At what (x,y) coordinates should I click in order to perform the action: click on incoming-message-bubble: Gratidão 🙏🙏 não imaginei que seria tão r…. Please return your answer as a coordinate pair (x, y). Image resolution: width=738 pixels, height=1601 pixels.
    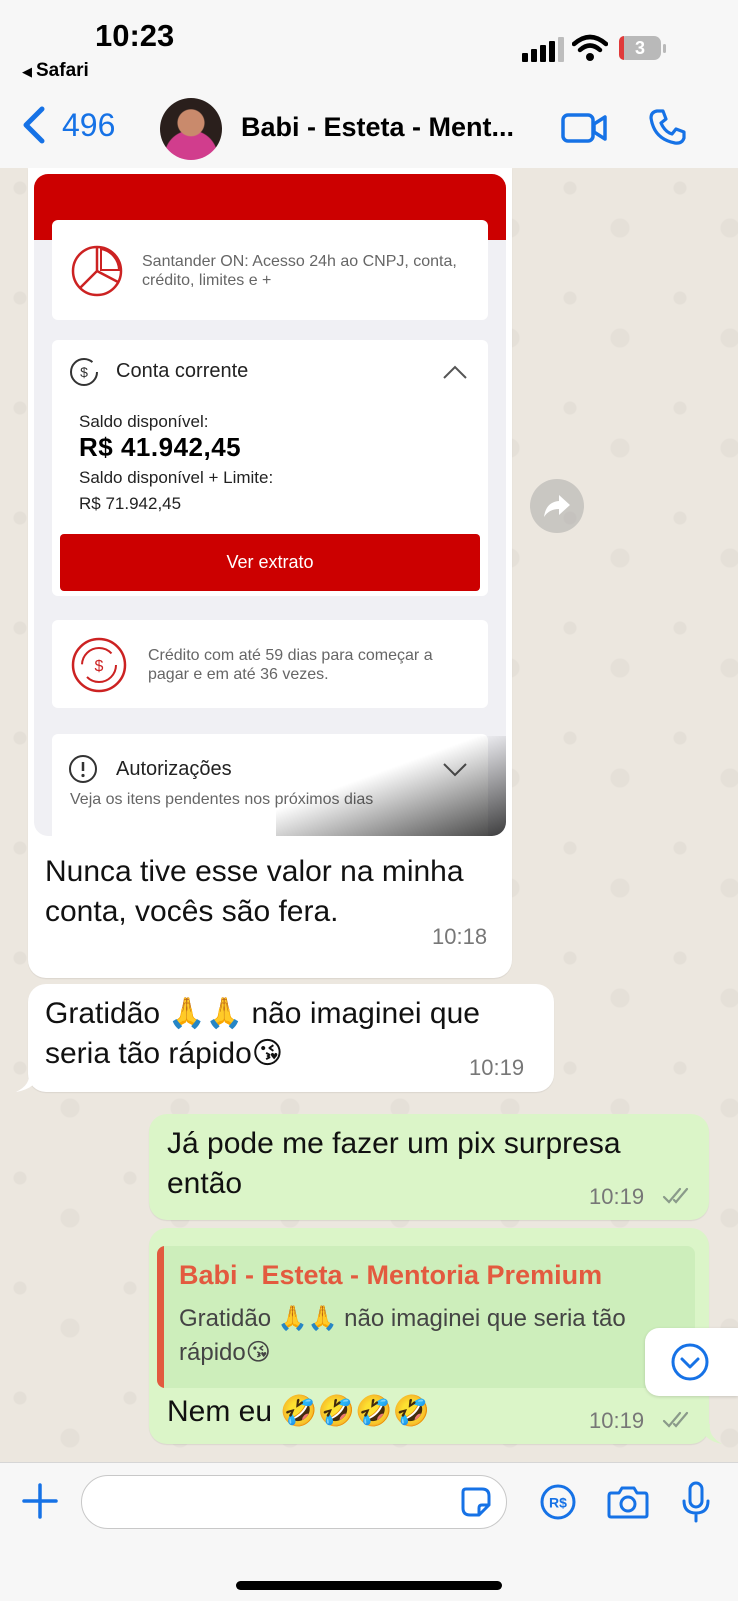
    Looking at the image, I should click on (291, 1038).